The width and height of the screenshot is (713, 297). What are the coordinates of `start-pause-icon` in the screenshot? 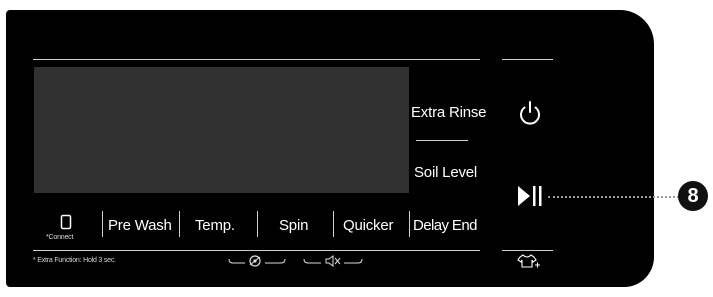 It's located at (531, 196).